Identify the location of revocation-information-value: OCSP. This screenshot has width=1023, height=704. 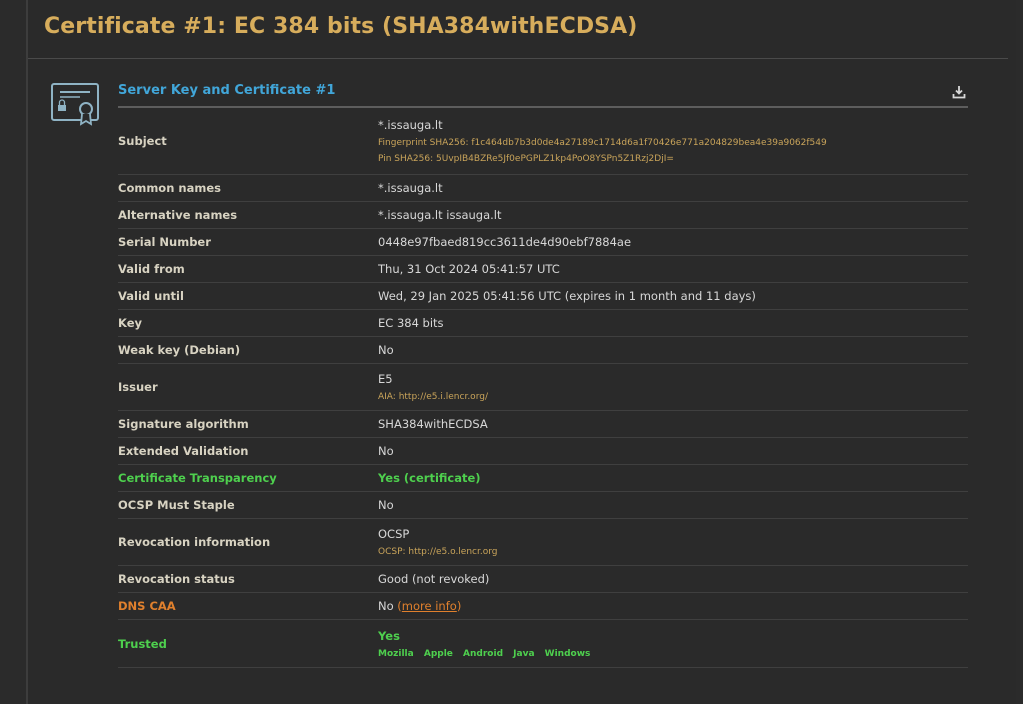
(394, 534).